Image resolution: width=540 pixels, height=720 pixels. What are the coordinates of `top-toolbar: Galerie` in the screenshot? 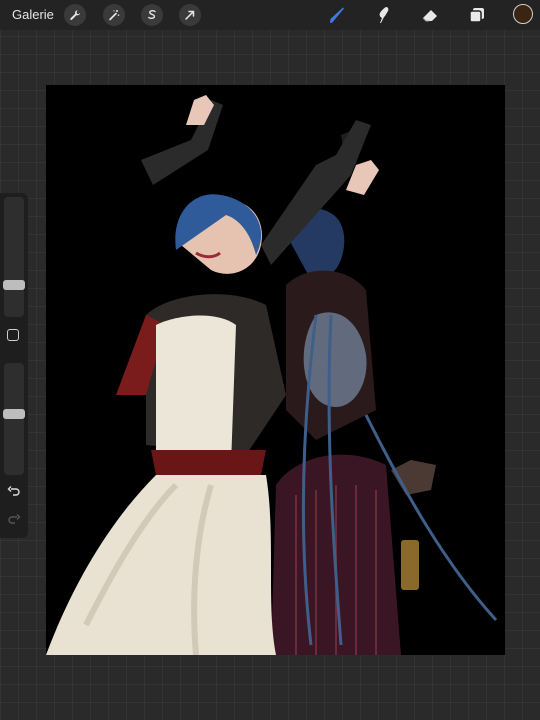 It's located at (270, 15).